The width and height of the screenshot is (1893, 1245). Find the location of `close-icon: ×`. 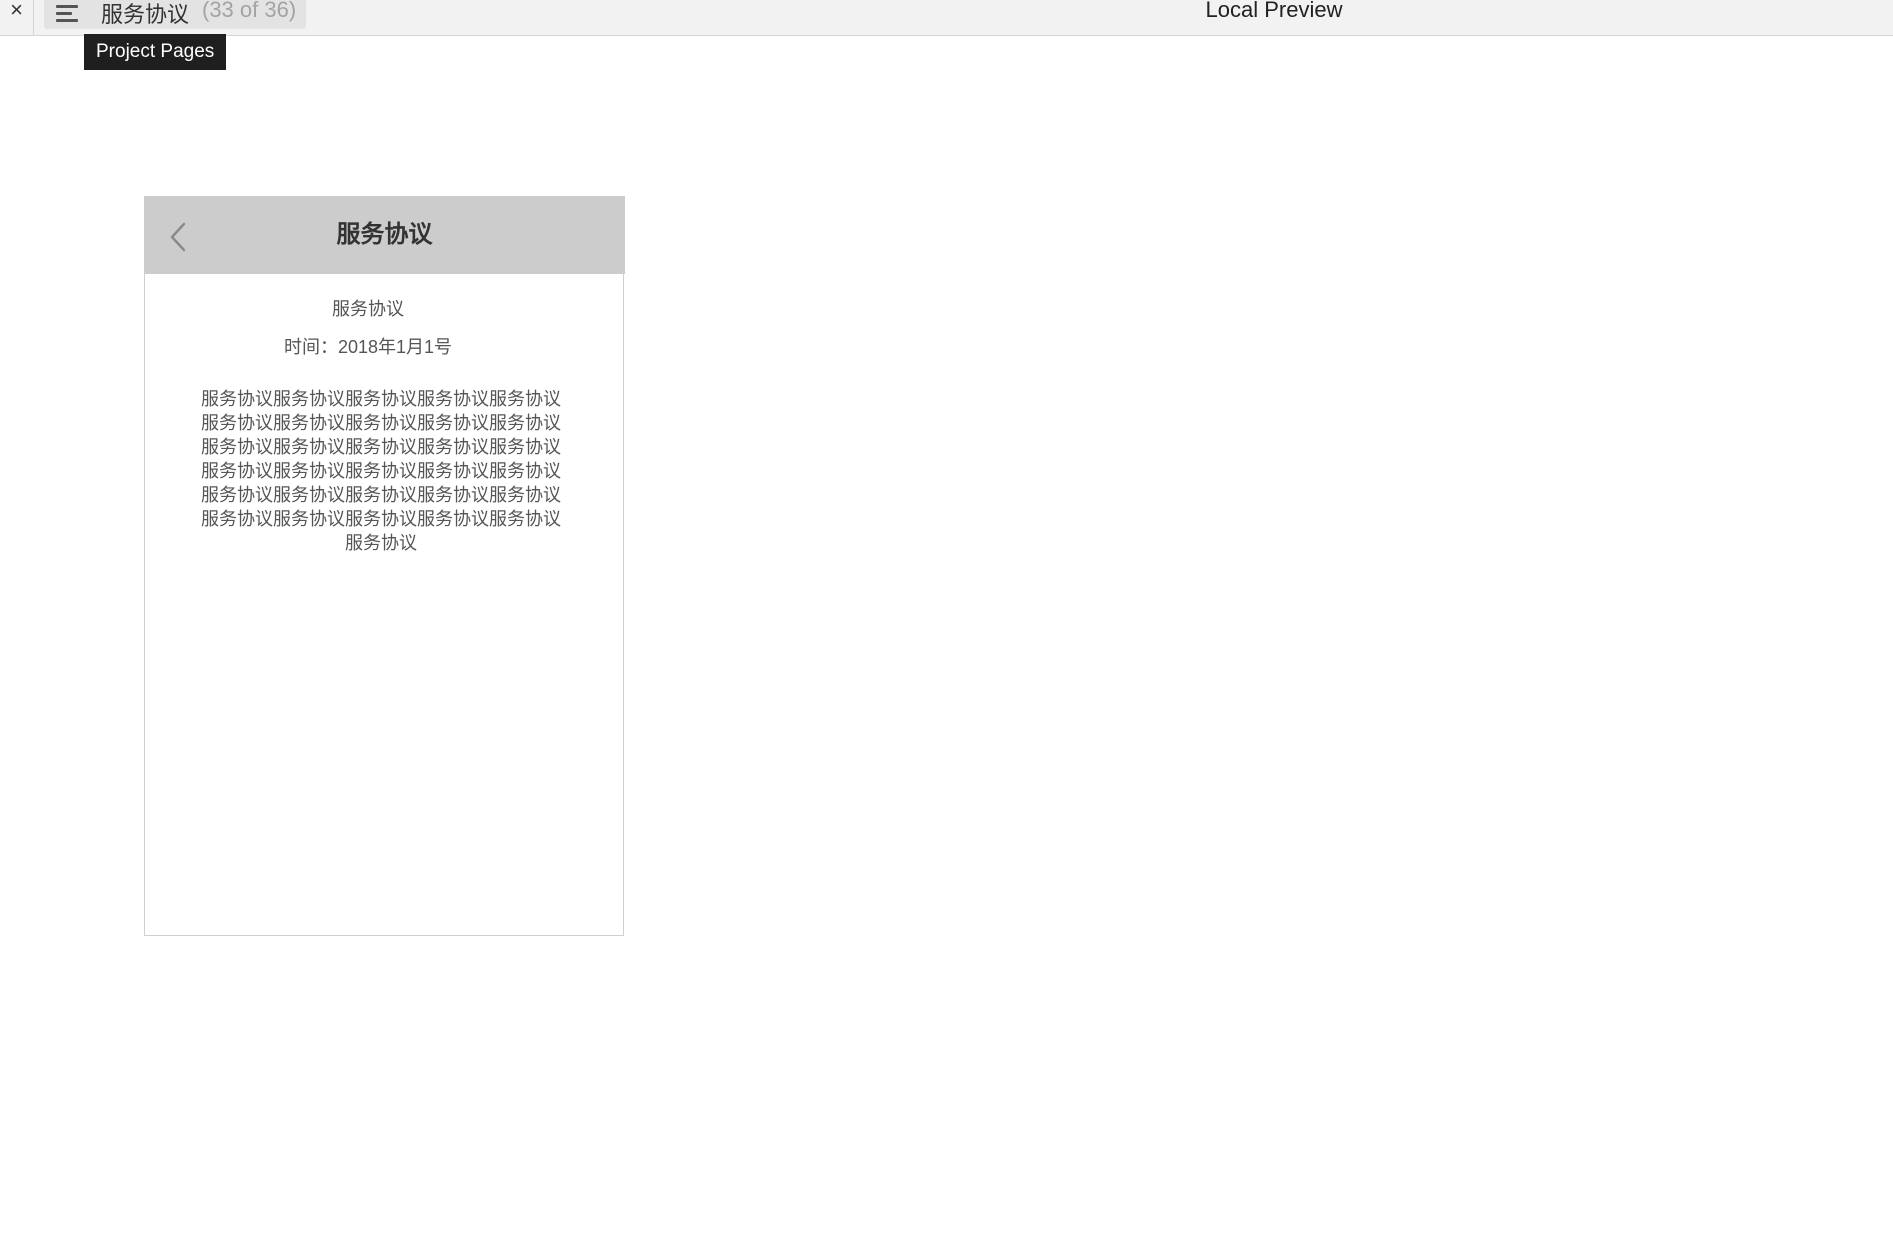

close-icon: × is located at coordinates (16, 11).